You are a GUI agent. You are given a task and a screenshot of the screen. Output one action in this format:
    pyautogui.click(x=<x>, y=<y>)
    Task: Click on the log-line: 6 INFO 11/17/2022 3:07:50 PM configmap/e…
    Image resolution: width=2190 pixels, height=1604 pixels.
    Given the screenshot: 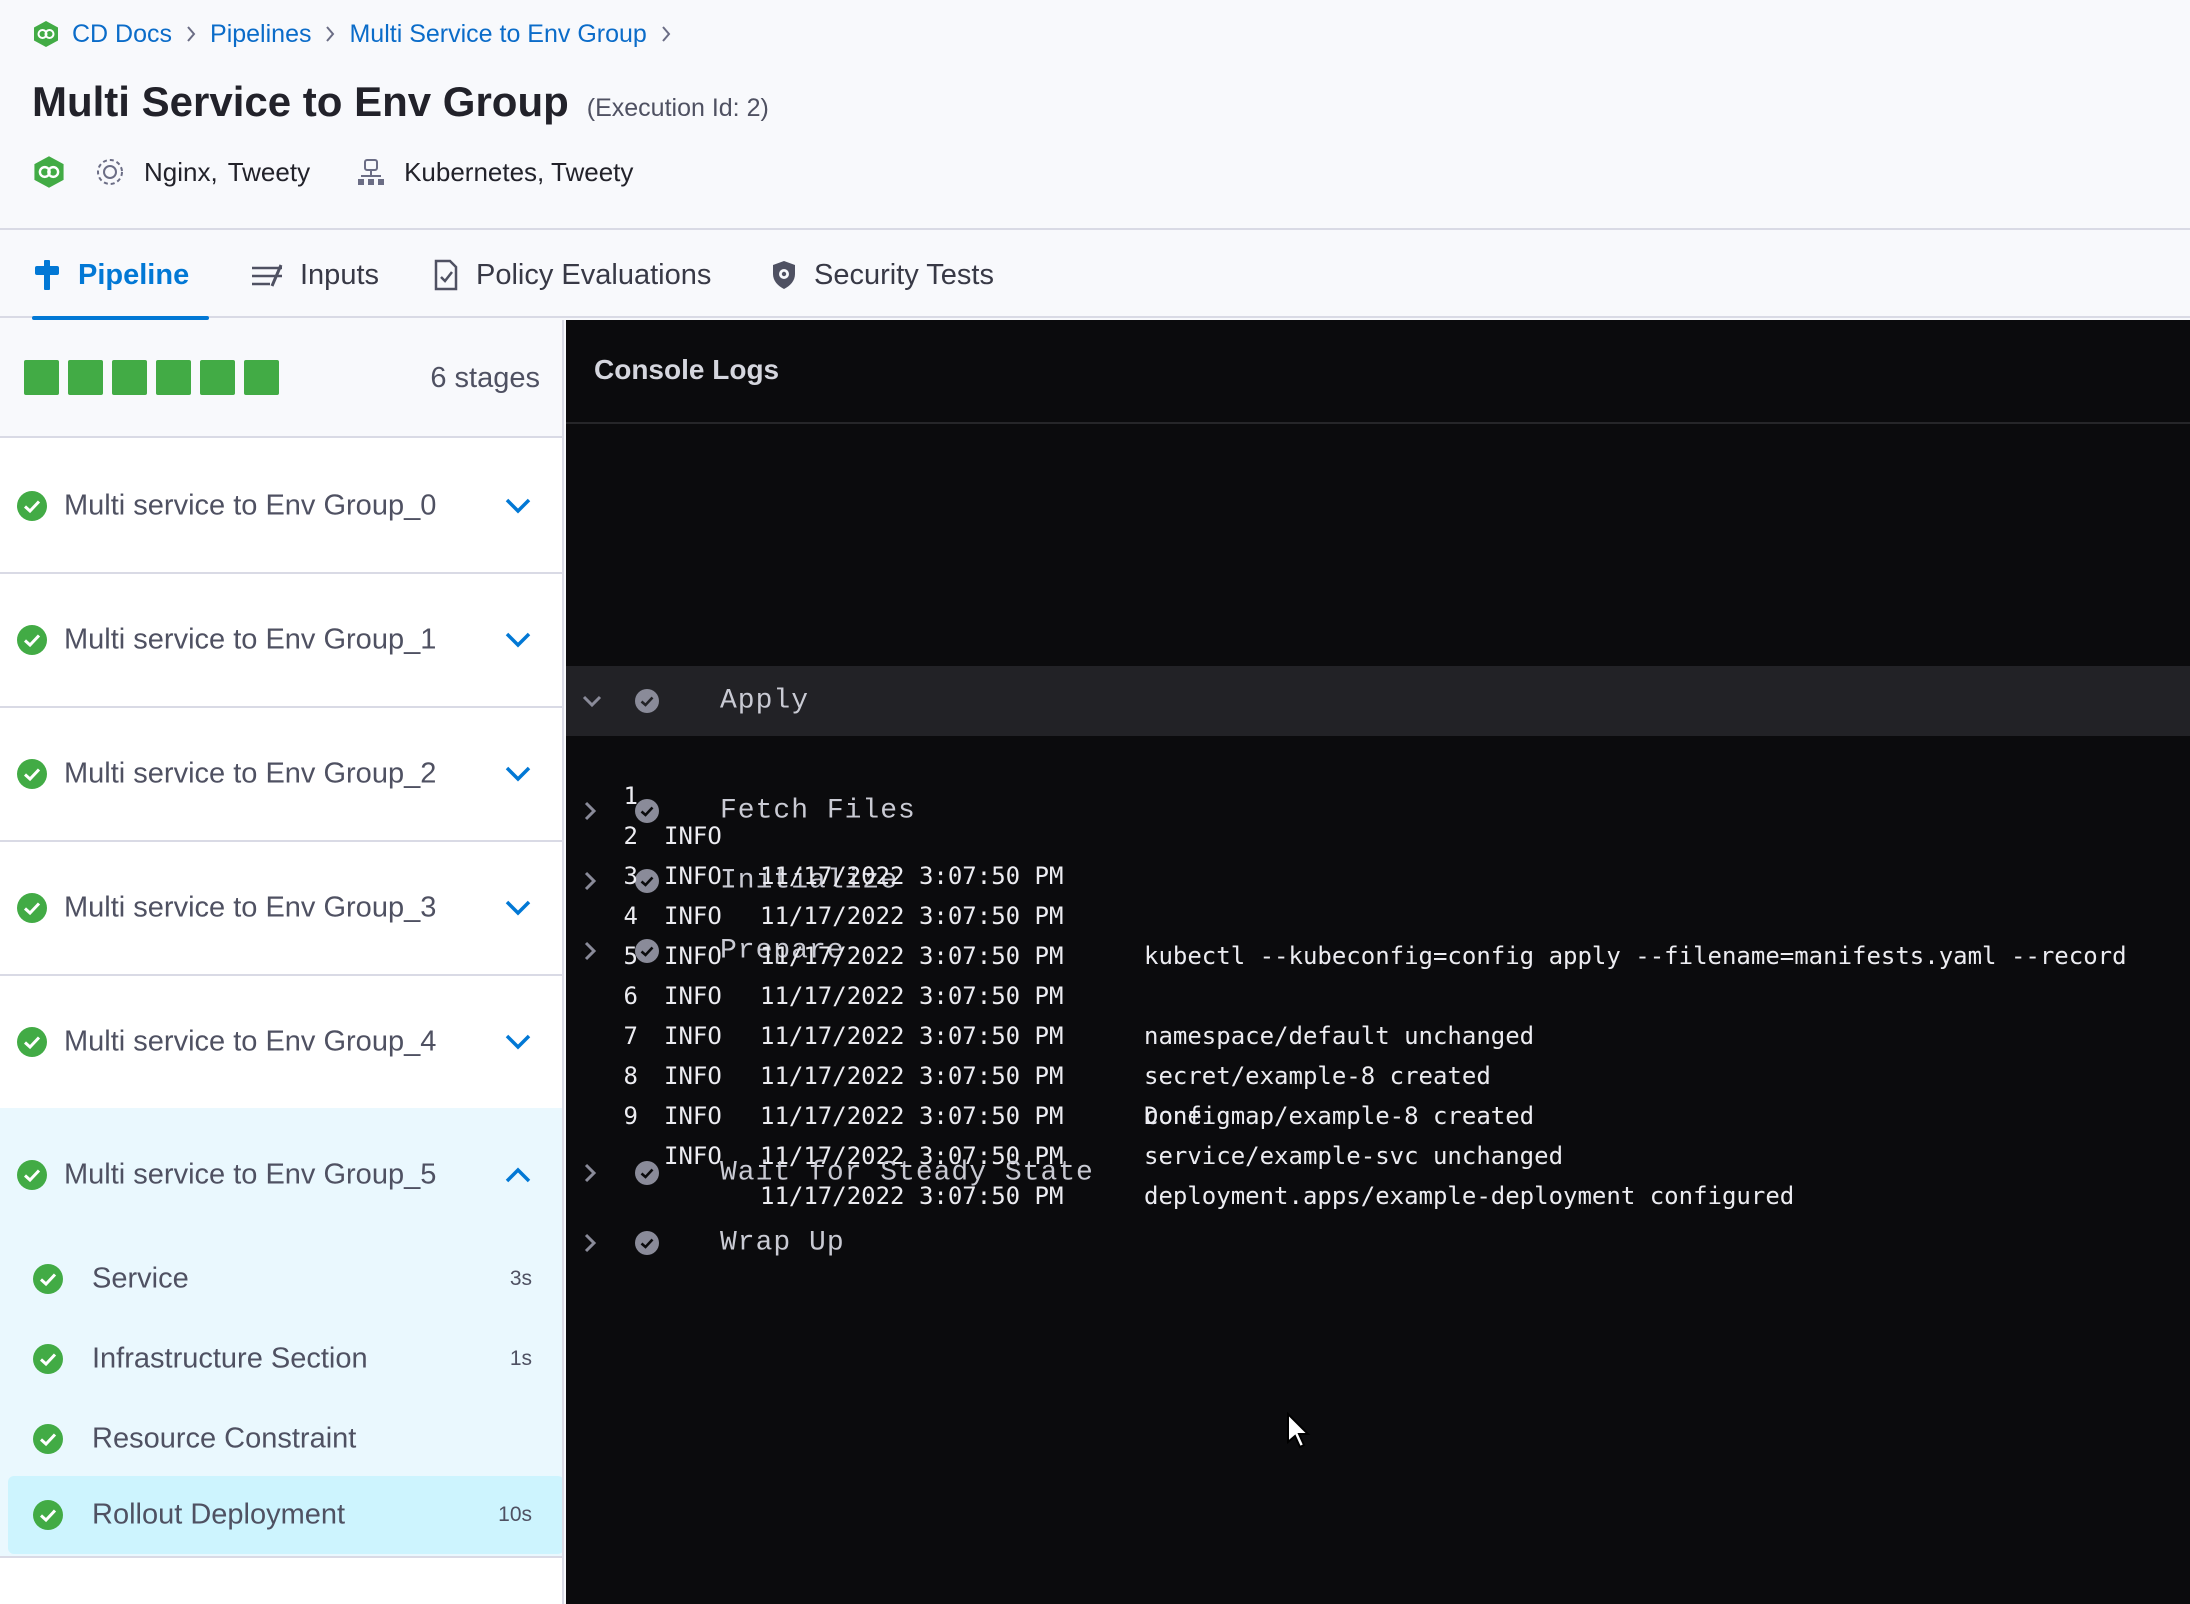 What is the action you would take?
    pyautogui.click(x=1050, y=1033)
    